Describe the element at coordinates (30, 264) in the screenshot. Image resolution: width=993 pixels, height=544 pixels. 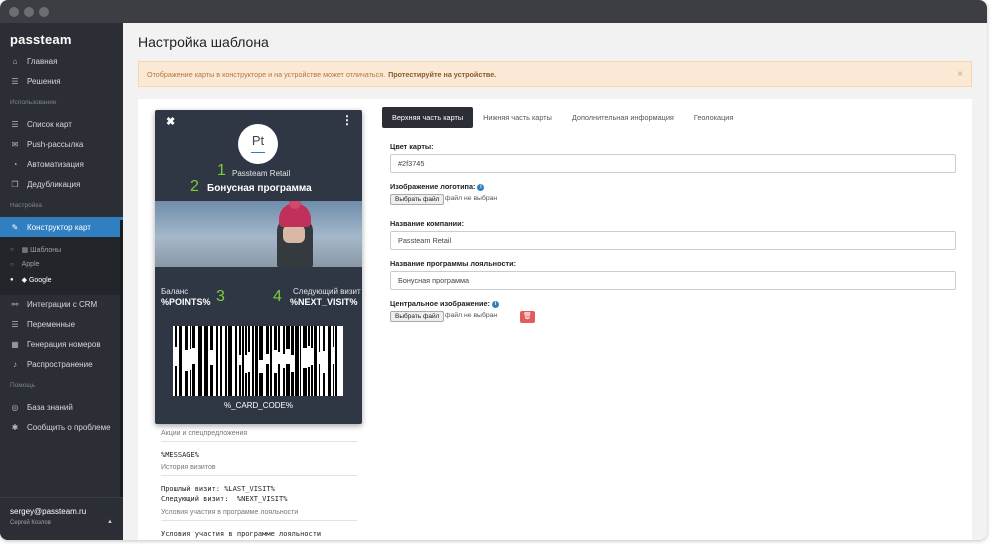
I see `subnav-label: Apple` at that location.